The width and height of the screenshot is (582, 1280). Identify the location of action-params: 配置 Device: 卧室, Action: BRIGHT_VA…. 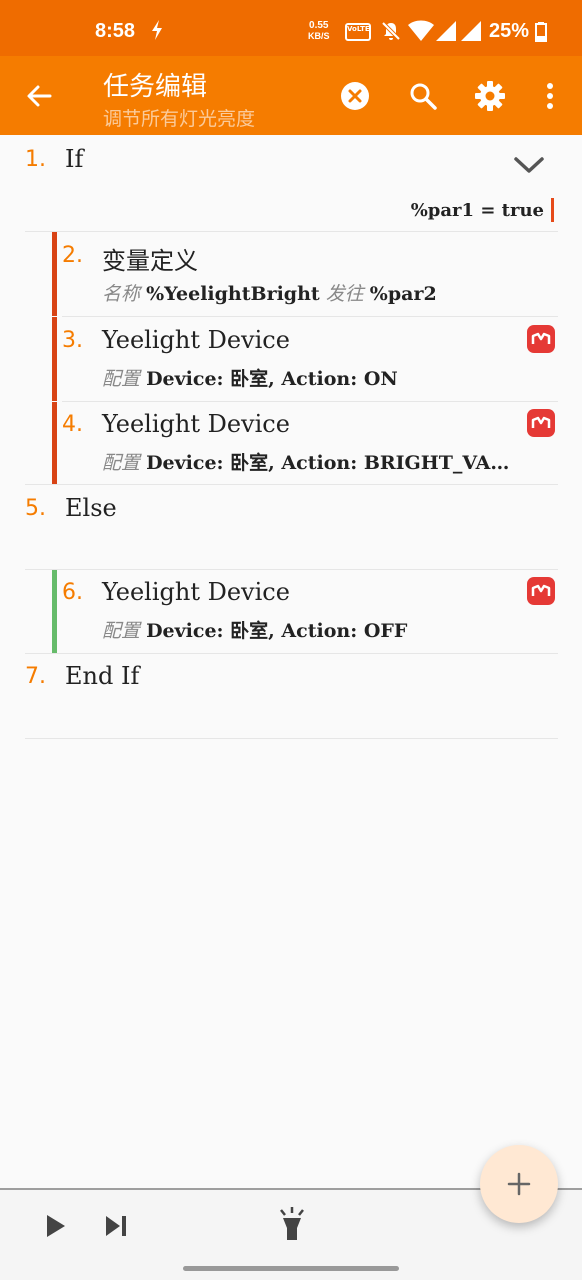
(305, 461).